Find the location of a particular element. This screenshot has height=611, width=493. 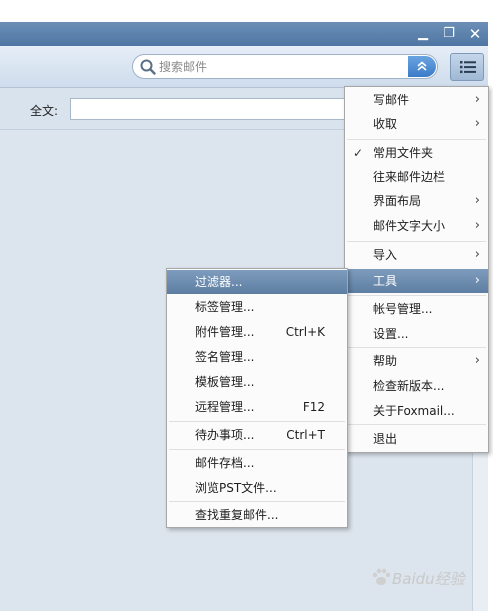

title-bar: ▁ ❐ ✕ is located at coordinates (244, 34).